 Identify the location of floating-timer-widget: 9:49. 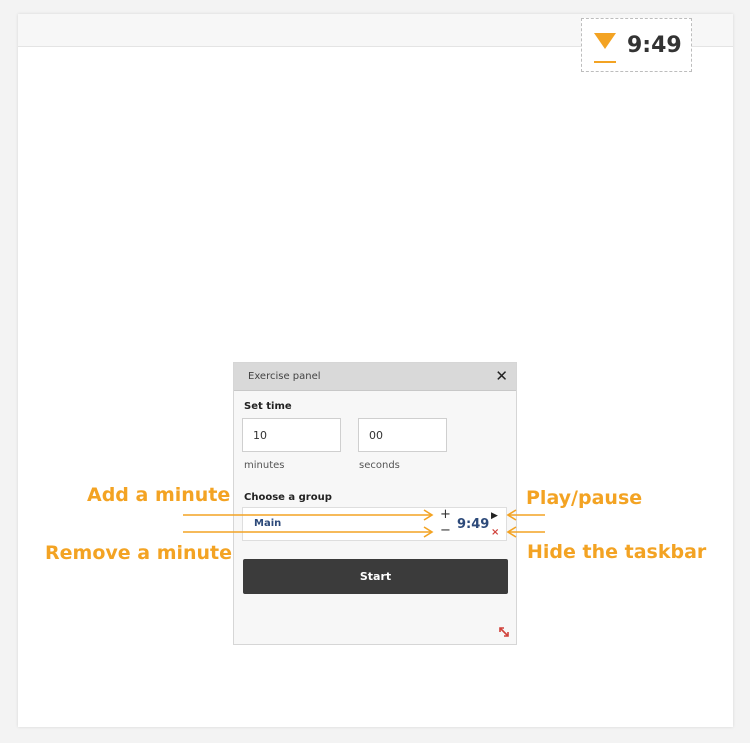
(636, 45).